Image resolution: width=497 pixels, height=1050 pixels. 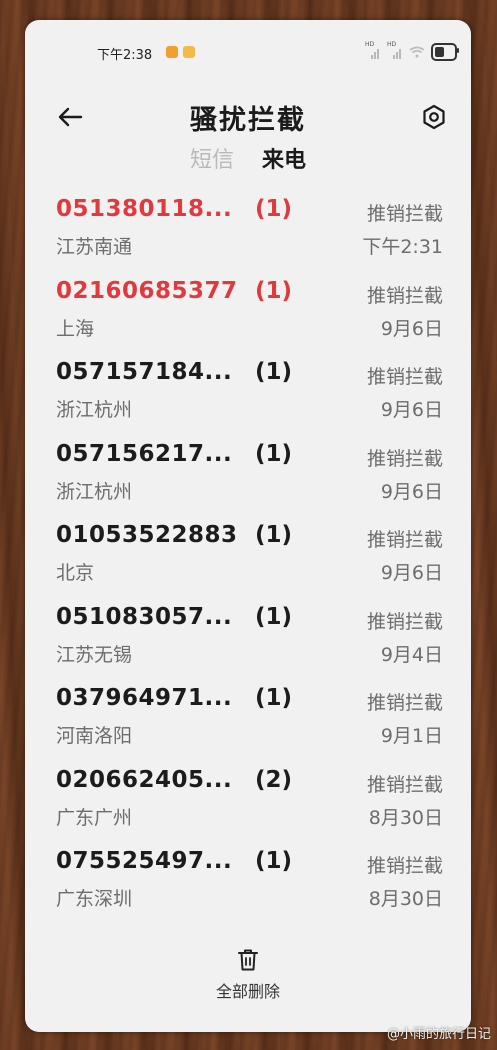 What do you see at coordinates (248, 396) in the screenshot?
I see `list-item: 057157184... (1) 浙江杭州 推销拦截 9月6日` at bounding box center [248, 396].